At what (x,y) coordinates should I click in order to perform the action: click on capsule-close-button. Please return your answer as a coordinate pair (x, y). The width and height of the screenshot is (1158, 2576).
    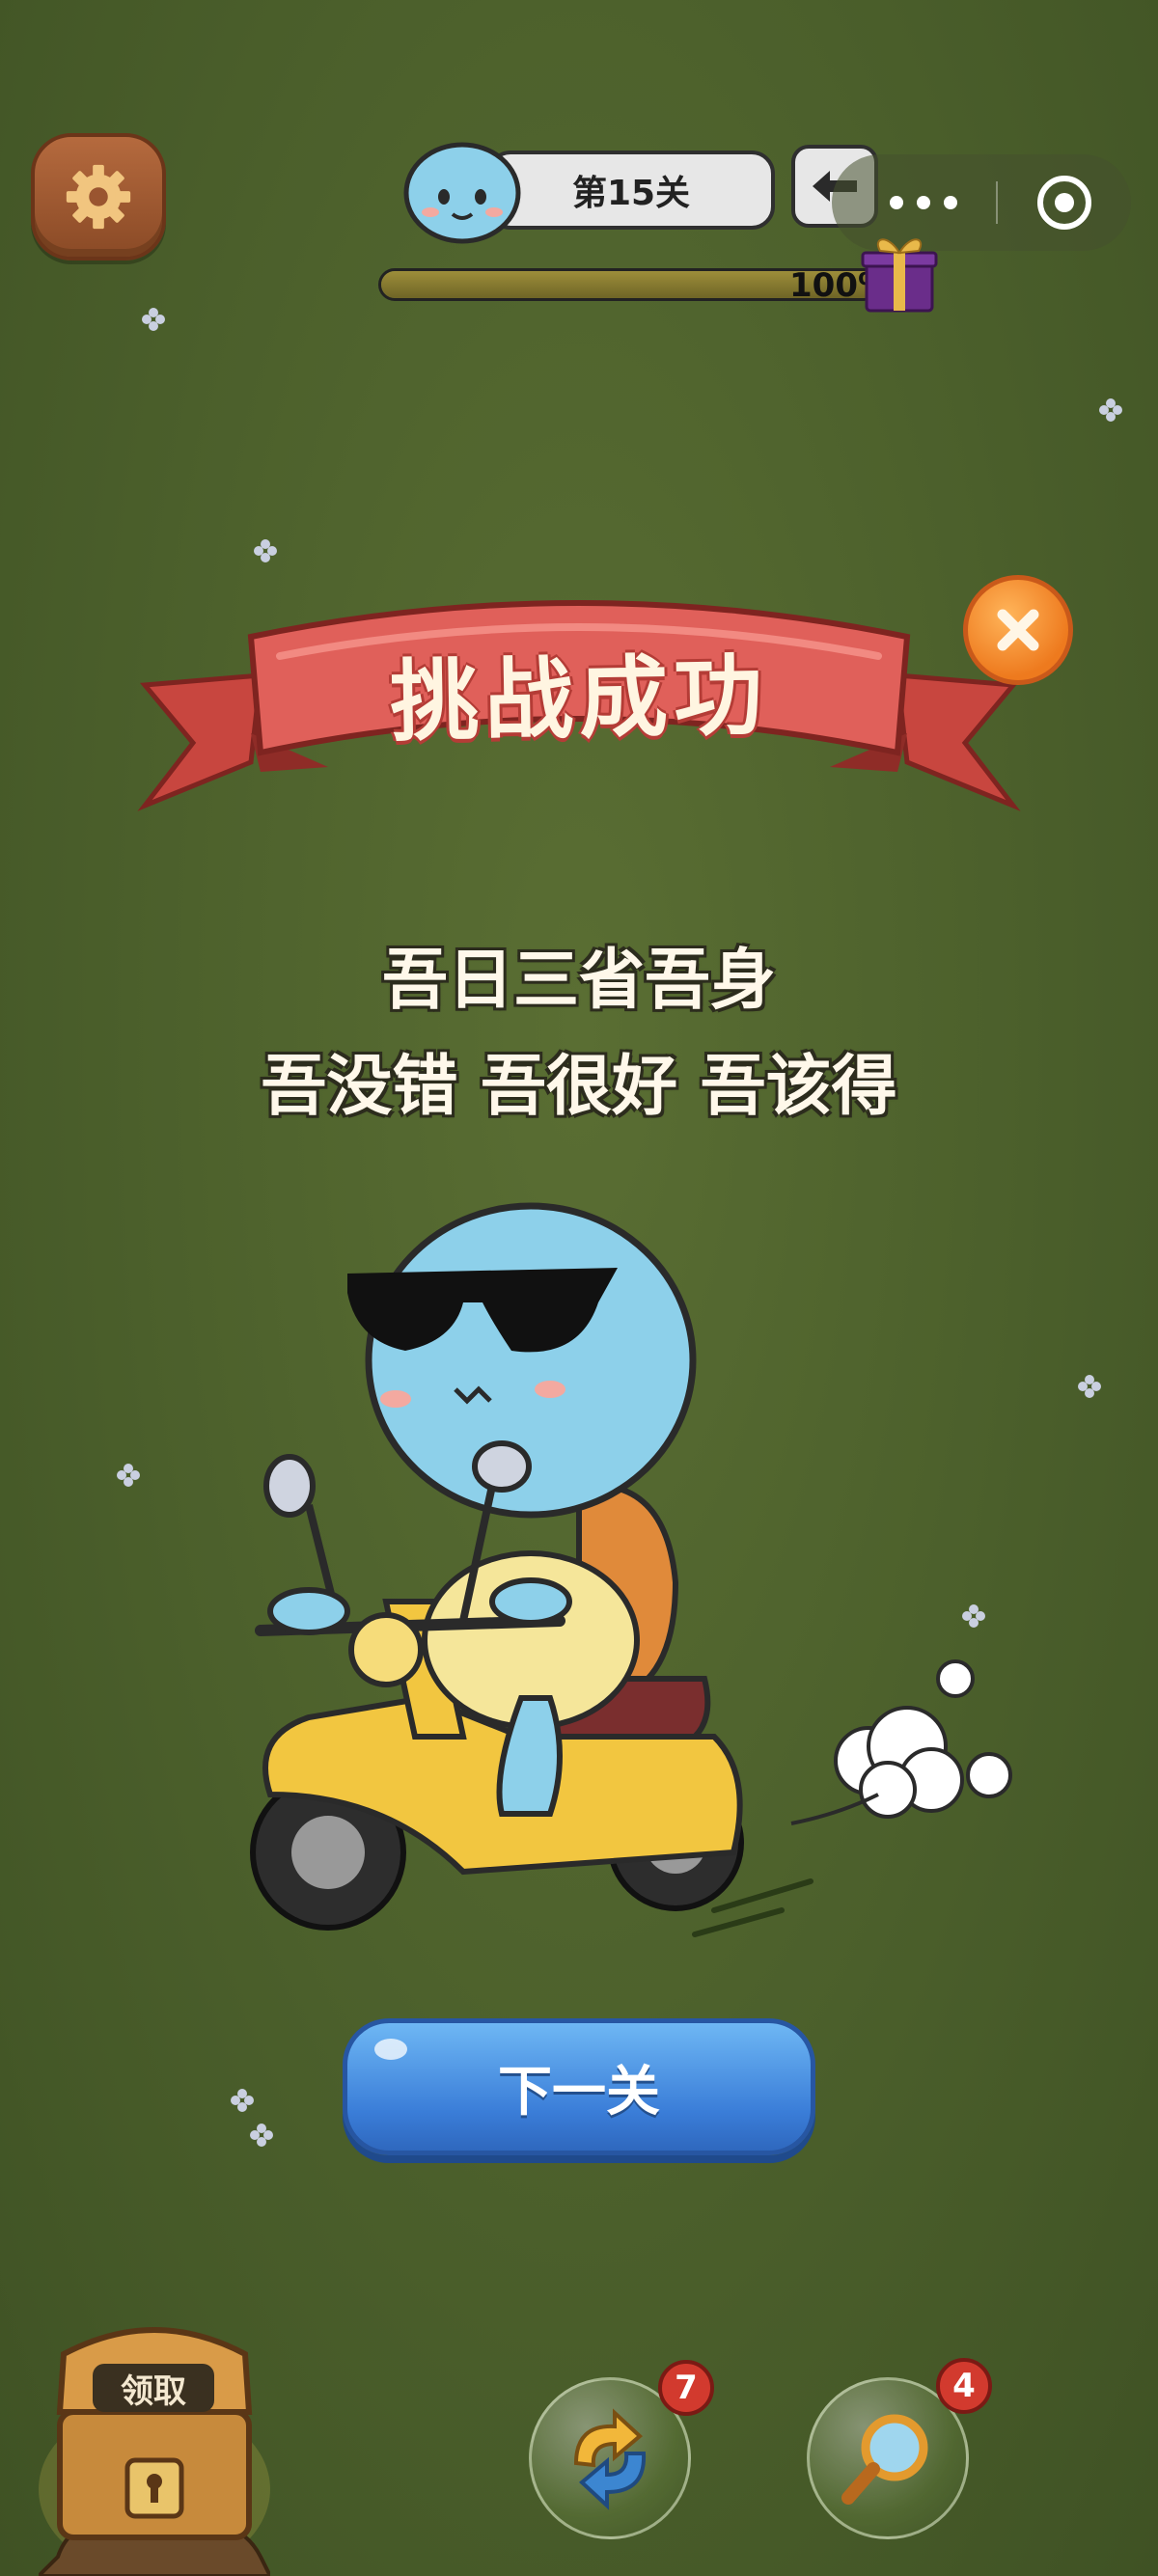
    Looking at the image, I should click on (1064, 203).